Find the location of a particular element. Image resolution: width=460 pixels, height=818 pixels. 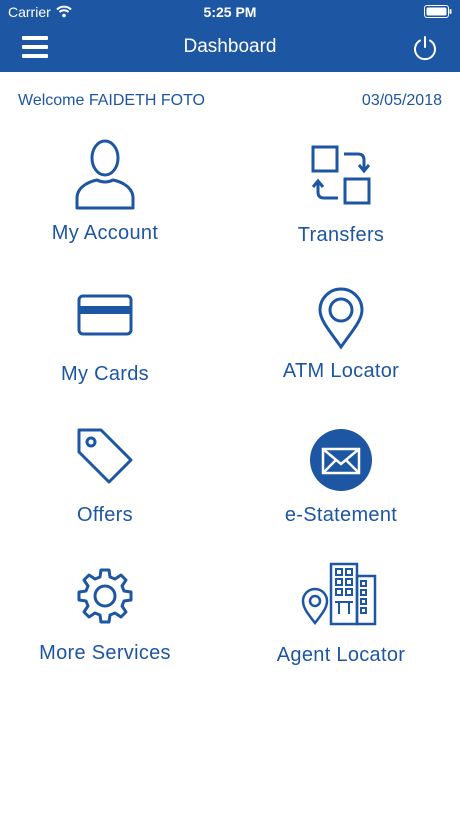

transfer-arrows-icon is located at coordinates (341, 175).